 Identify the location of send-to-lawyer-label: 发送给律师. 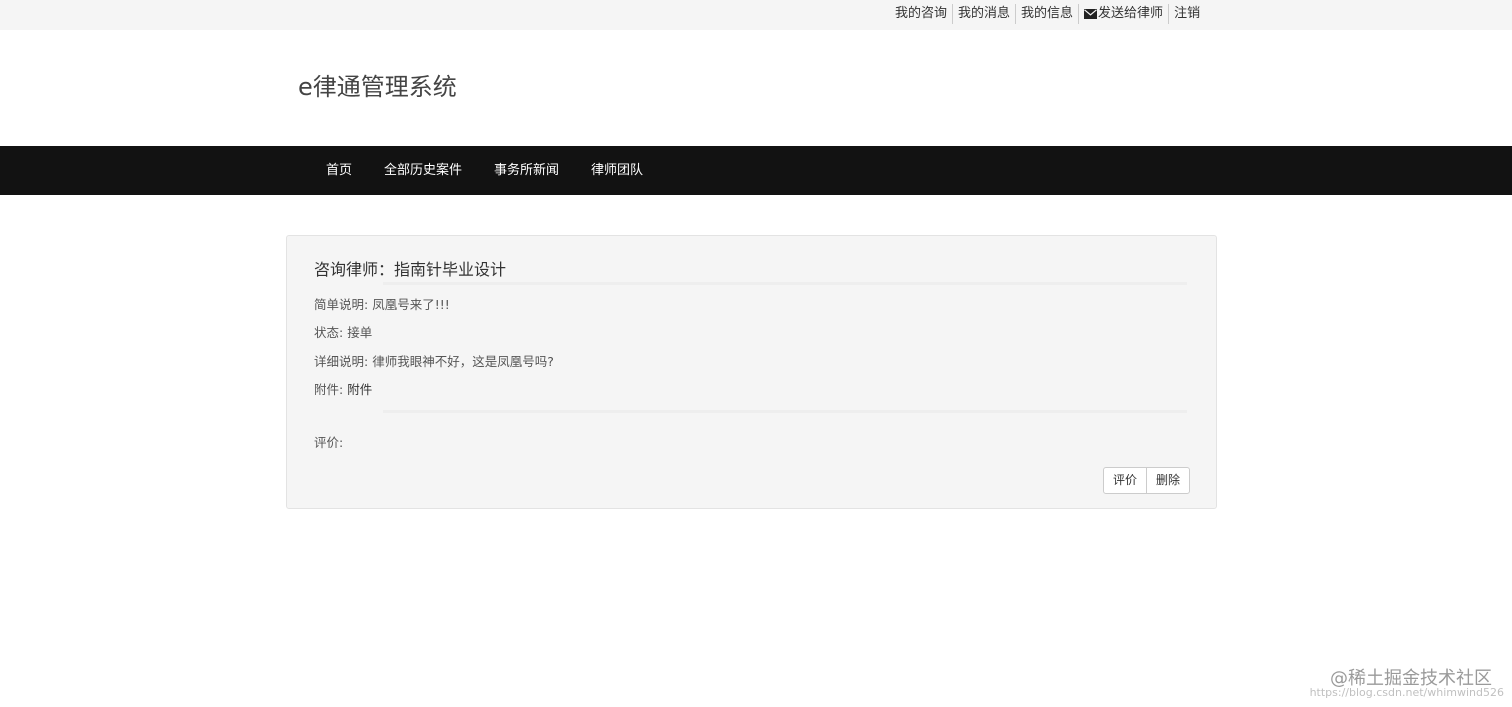
(1131, 13).